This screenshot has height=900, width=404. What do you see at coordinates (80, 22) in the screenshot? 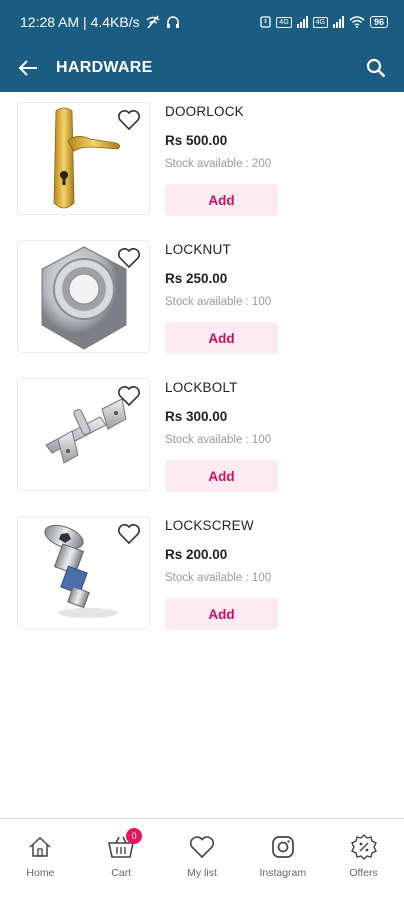
I see `status-time: 12:28 AM | 4.4KB/s` at bounding box center [80, 22].